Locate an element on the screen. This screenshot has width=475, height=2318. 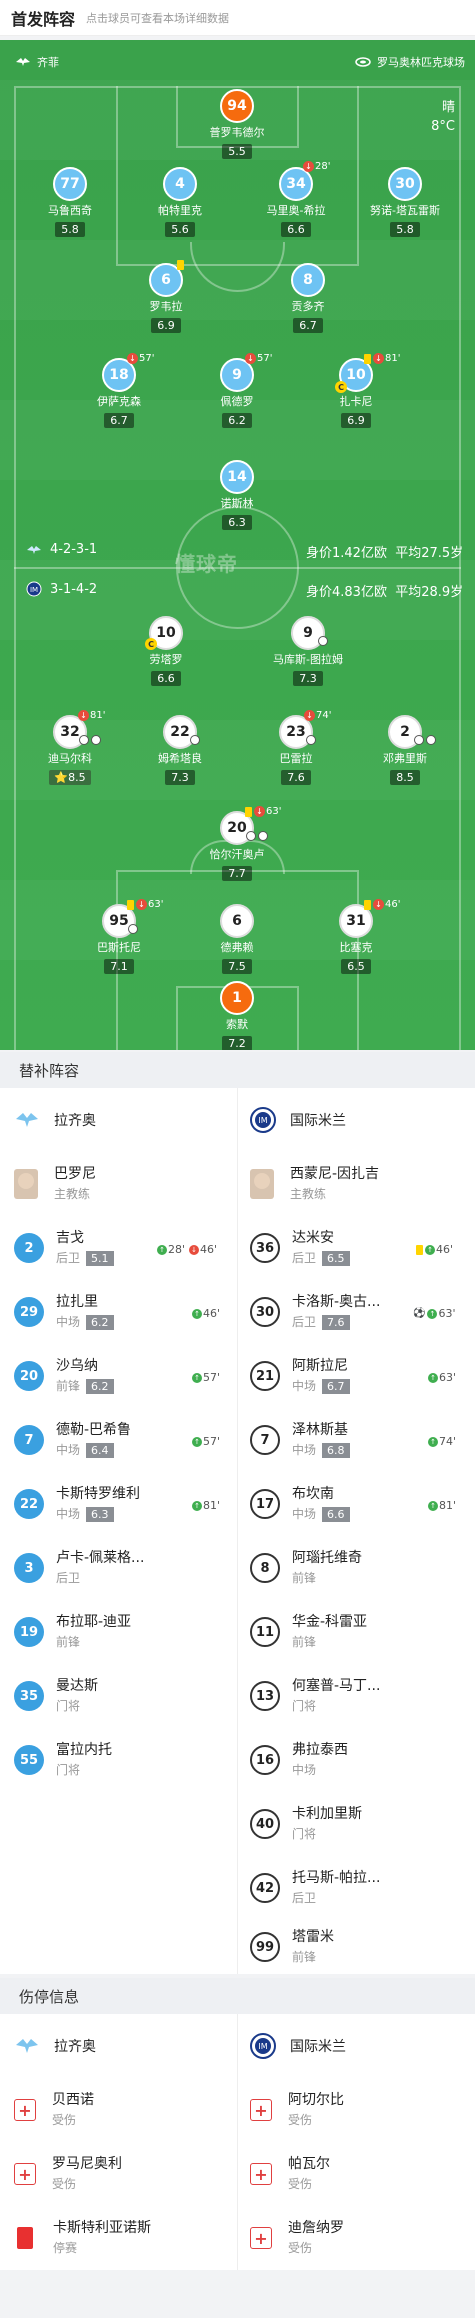
injury-away-1: + 帕瓦尔 受伤 is located at coordinates (290, 2174).